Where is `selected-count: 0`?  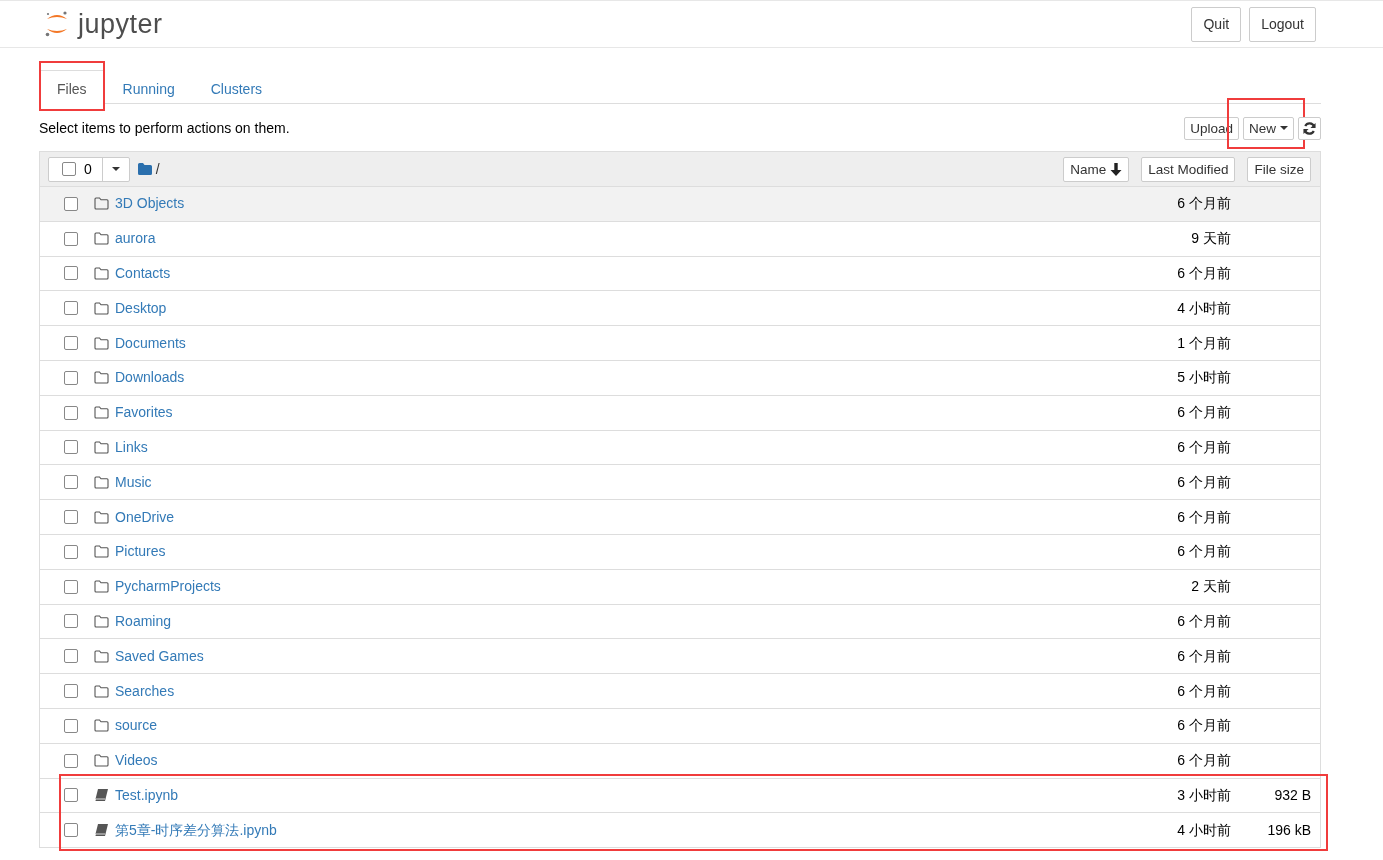 selected-count: 0 is located at coordinates (88, 169).